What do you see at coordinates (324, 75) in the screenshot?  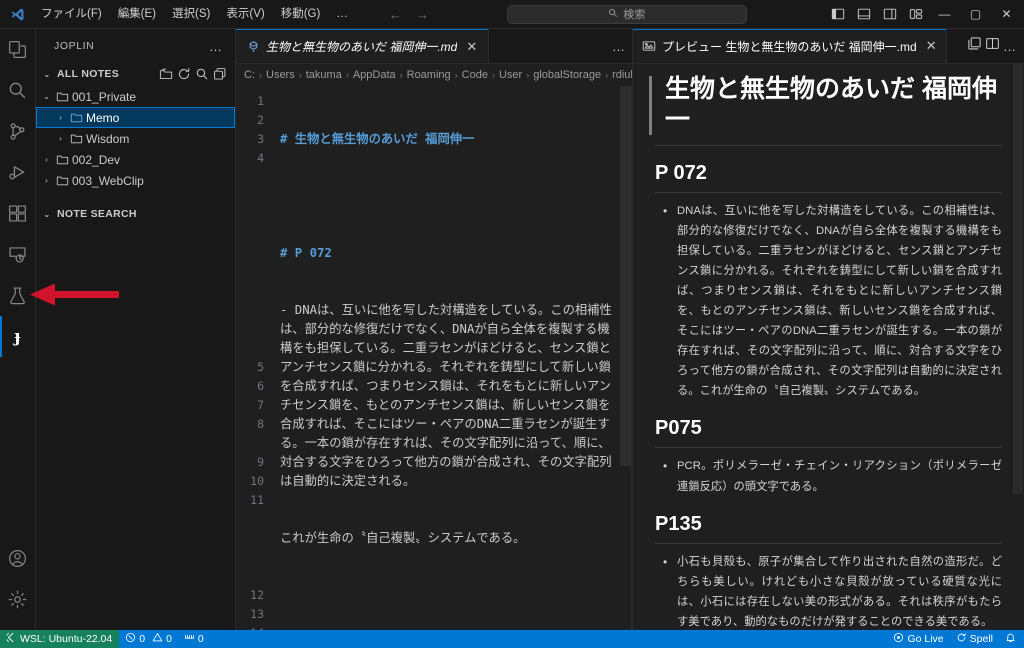 I see `breadcrumb-item: takuma` at bounding box center [324, 75].